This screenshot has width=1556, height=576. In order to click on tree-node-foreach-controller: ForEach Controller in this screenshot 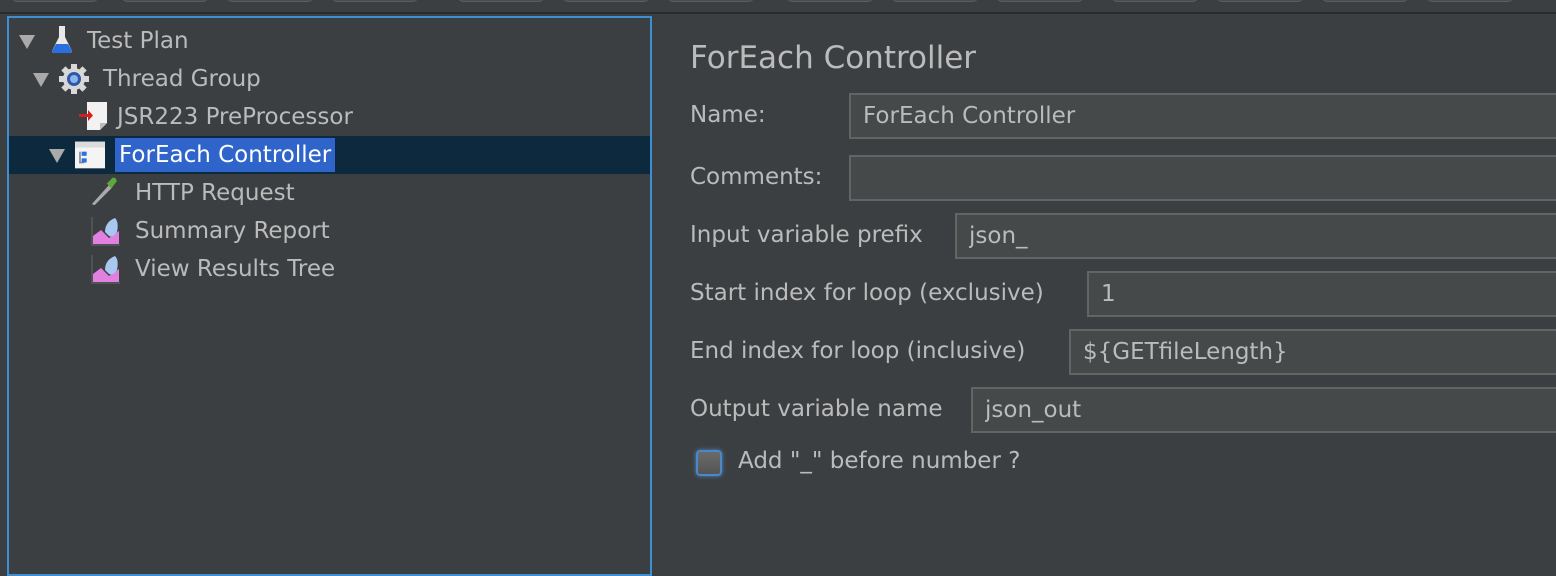, I will do `click(329, 155)`.